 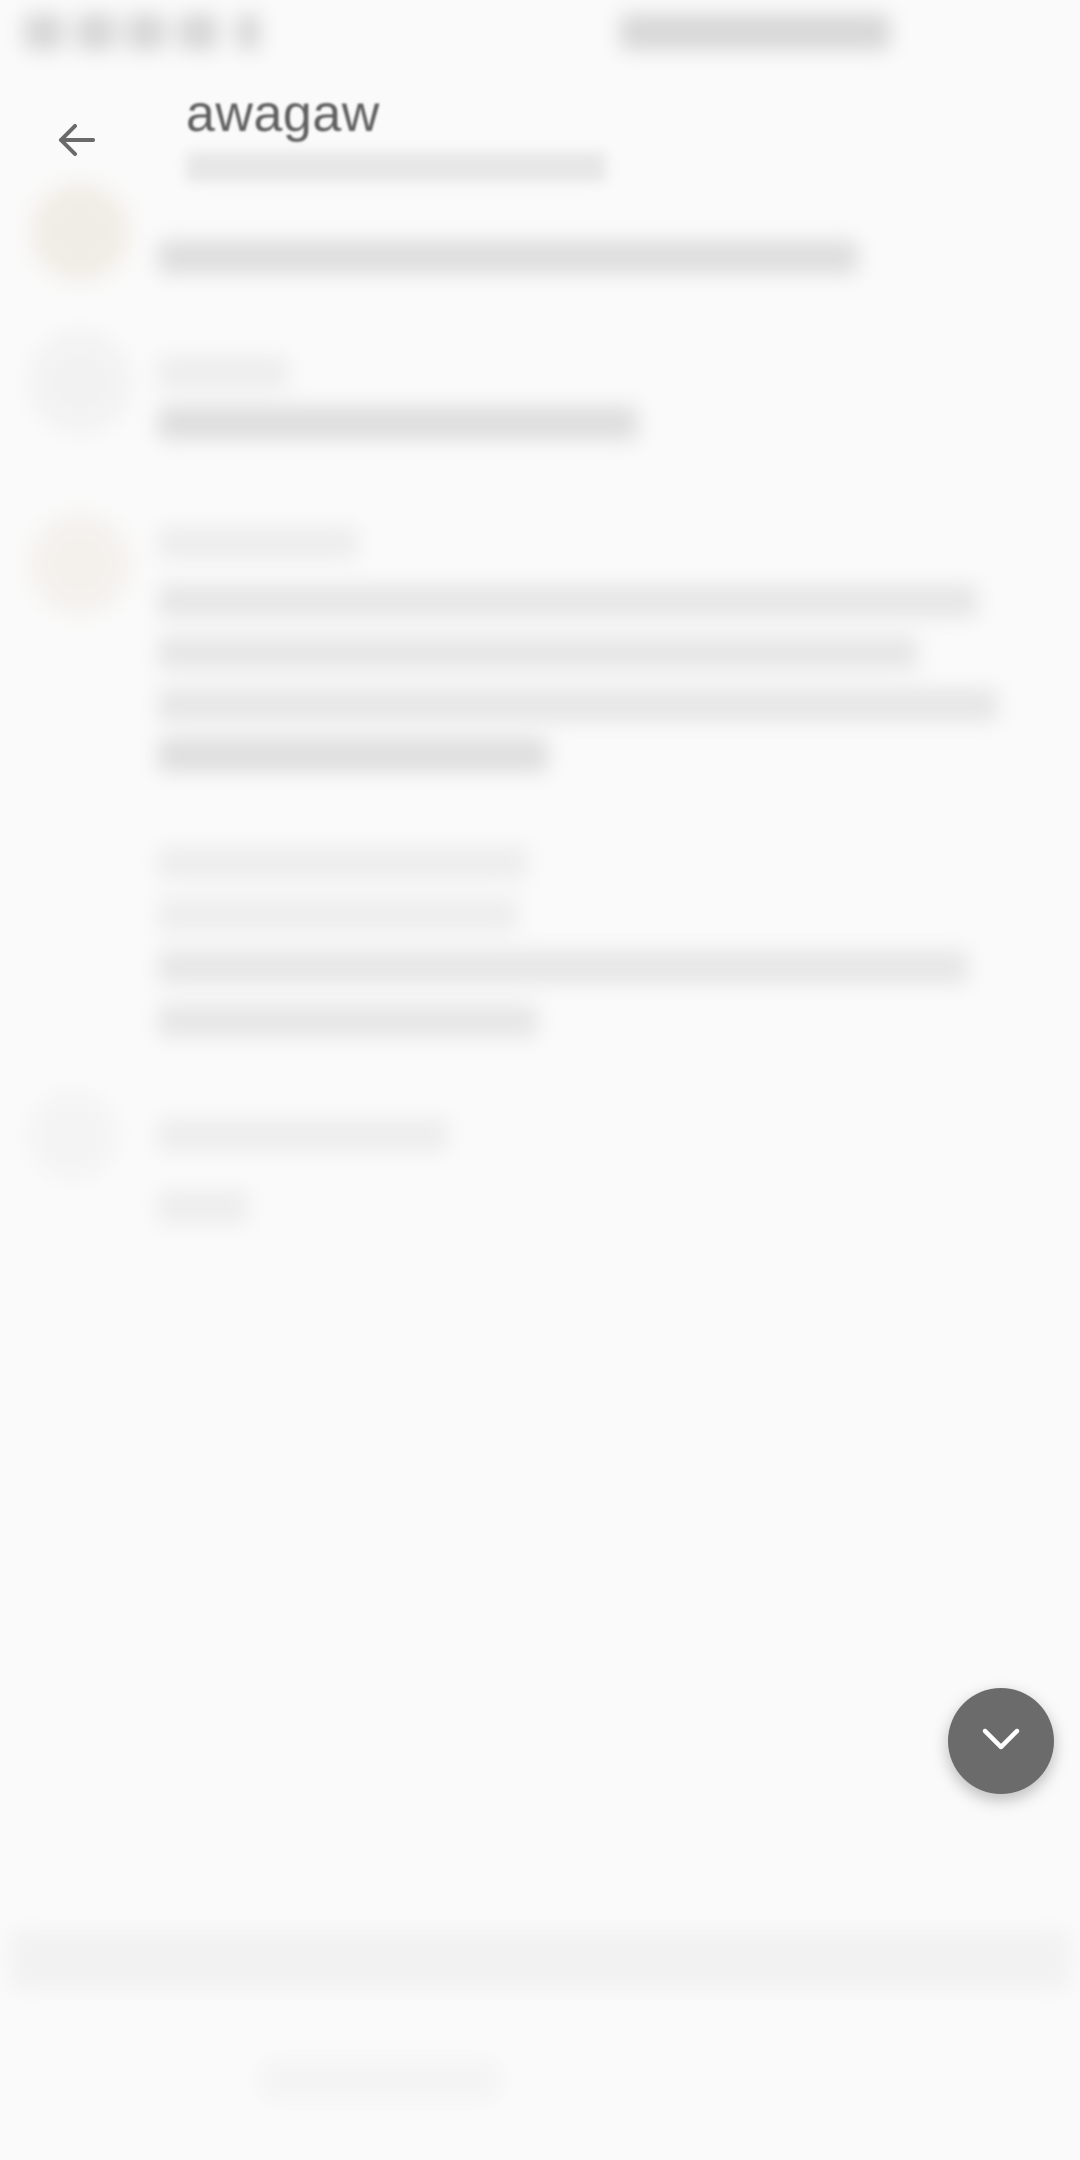 I want to click on chevron-down-icon, so click(x=1001, y=1741).